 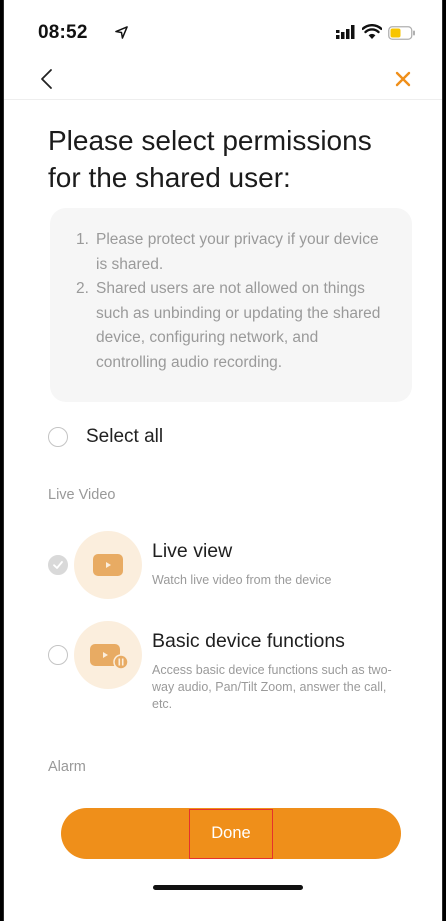 What do you see at coordinates (372, 31) in the screenshot?
I see `wifi-icon` at bounding box center [372, 31].